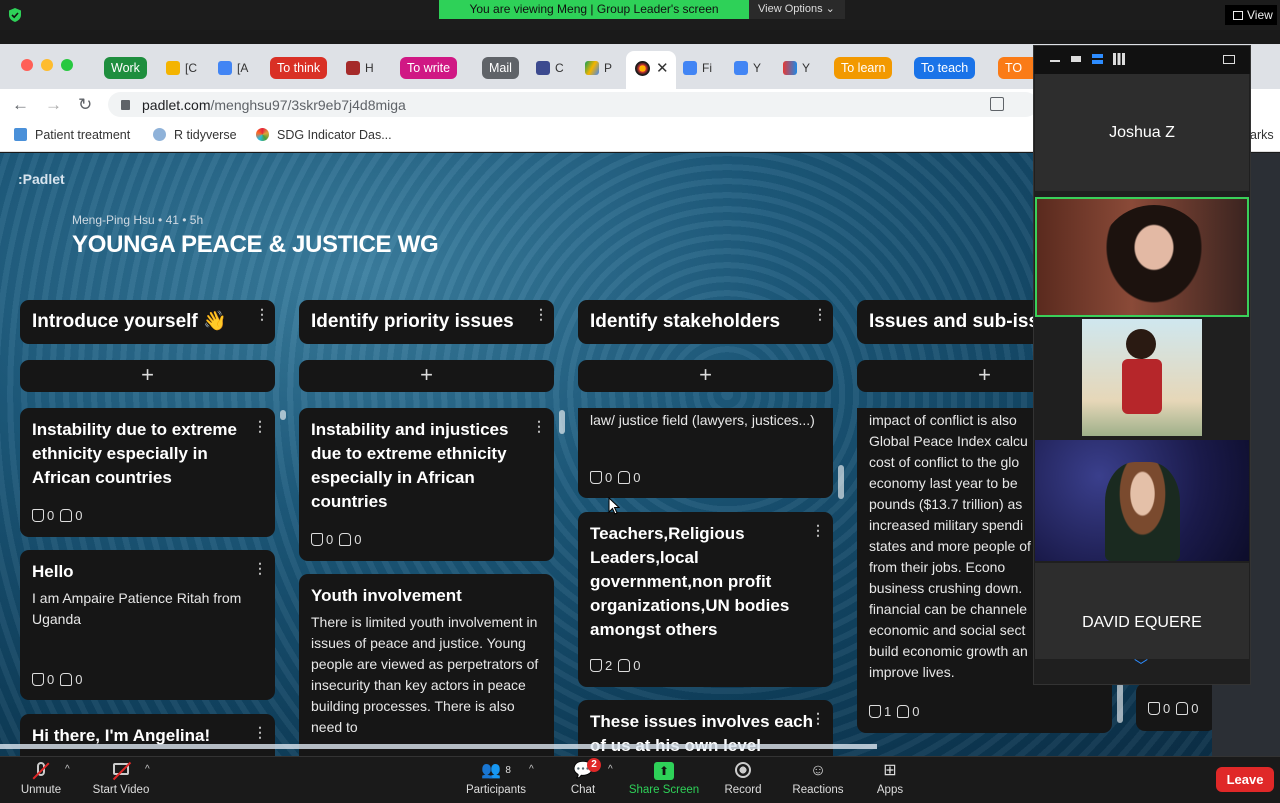 This screenshot has height=803, width=1280. What do you see at coordinates (818, 779) in the screenshot?
I see `reactions-button: ☺ Reactions` at bounding box center [818, 779].